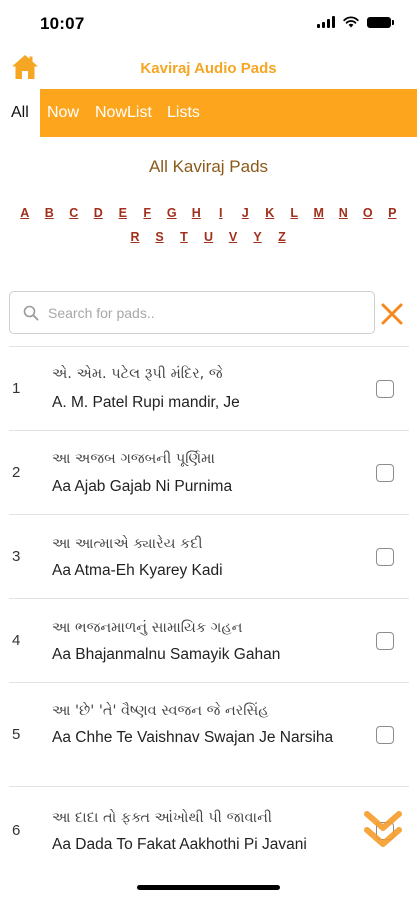 The image size is (417, 900). I want to click on battery-icon, so click(380, 22).